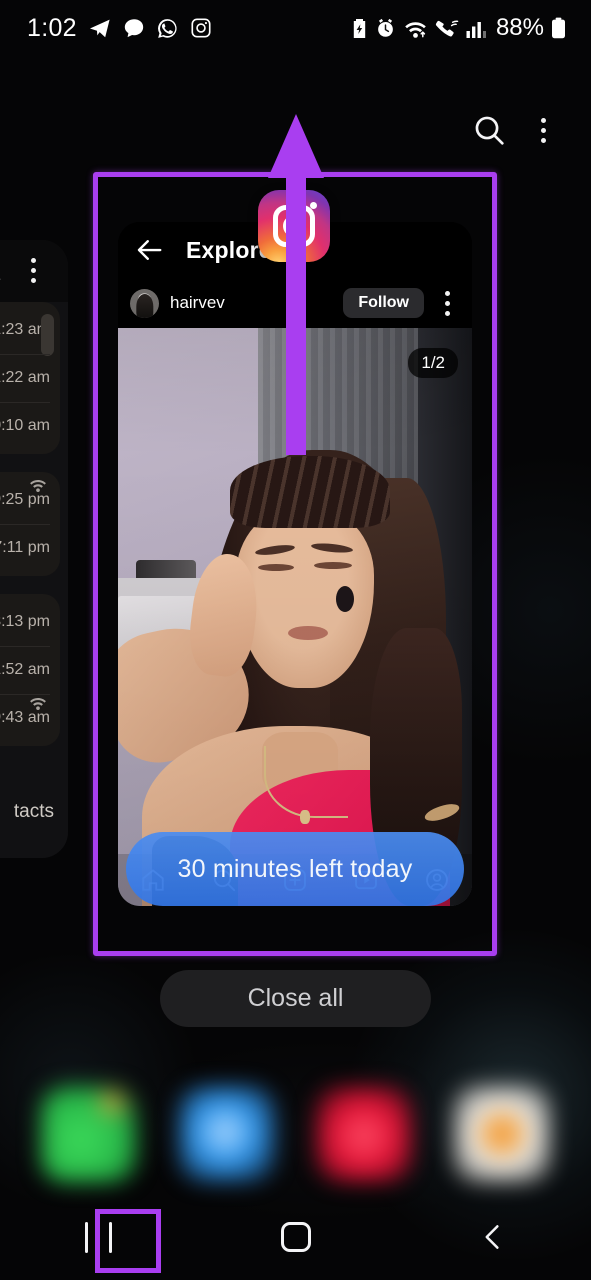 The width and height of the screenshot is (591, 1280). I want to click on call-log-toolbar, so click(34, 271).